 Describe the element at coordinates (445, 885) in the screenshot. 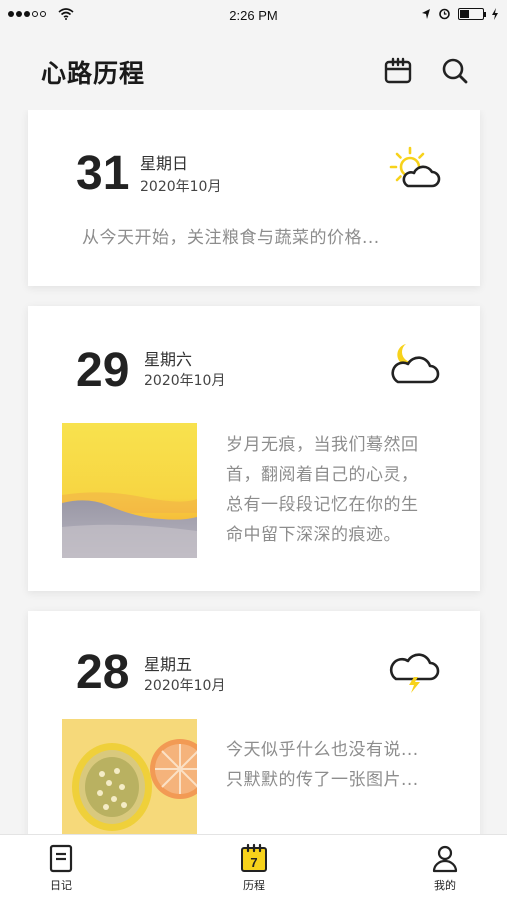

I see `tab-label: 我的` at that location.